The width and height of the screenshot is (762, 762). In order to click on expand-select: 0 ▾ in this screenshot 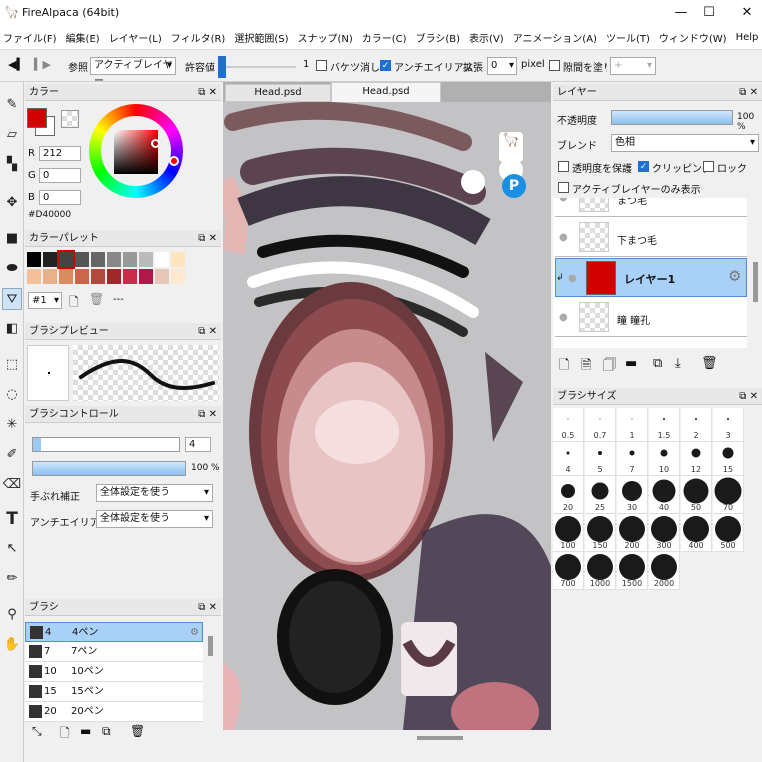, I will do `click(502, 66)`.